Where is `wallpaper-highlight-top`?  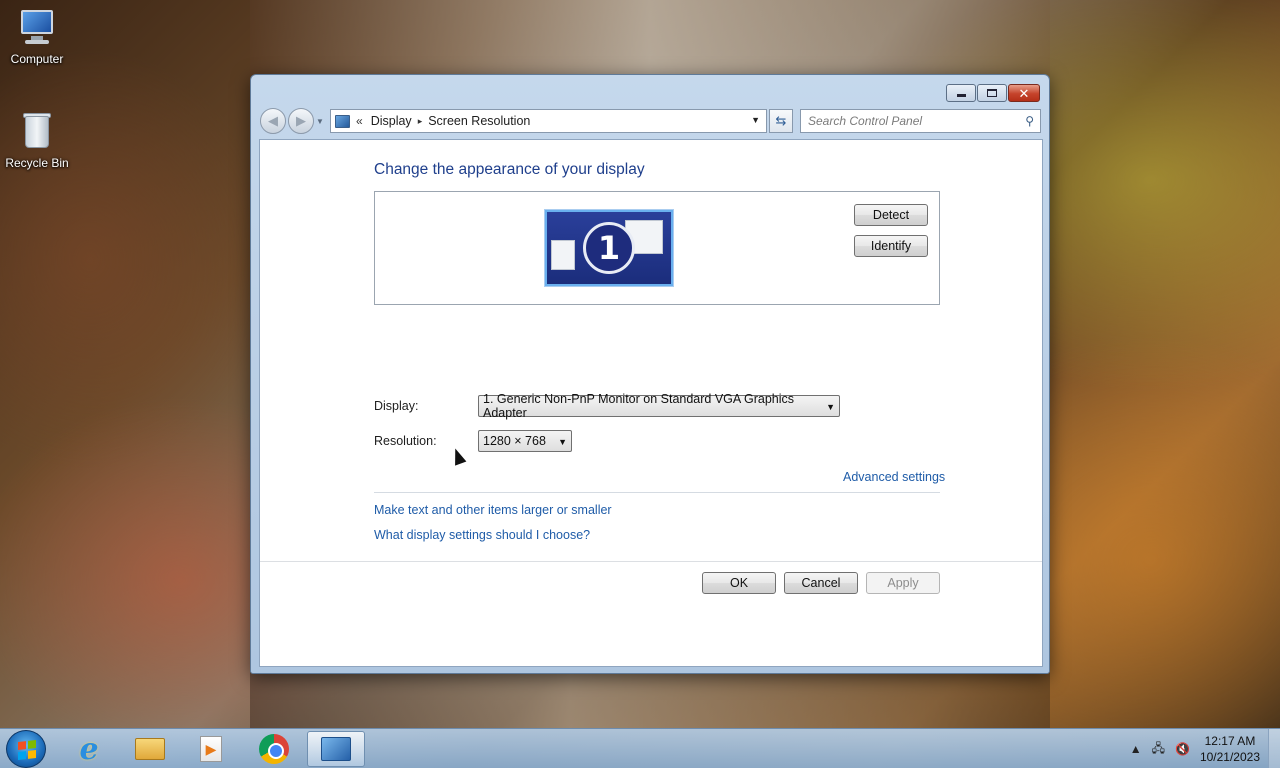
wallpaper-highlight-top is located at coordinates (650, 40).